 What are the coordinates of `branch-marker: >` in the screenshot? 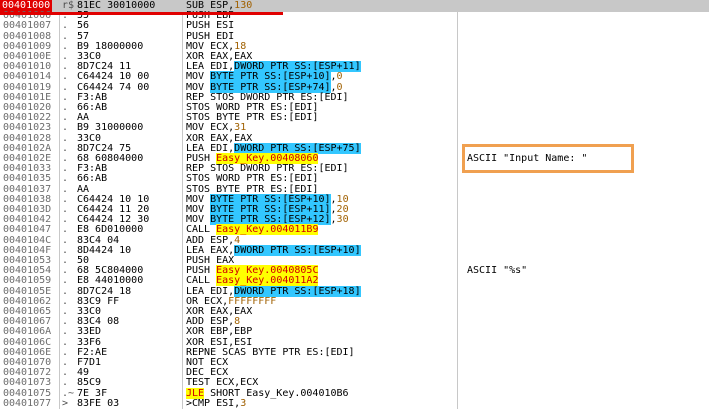 It's located at (65, 403).